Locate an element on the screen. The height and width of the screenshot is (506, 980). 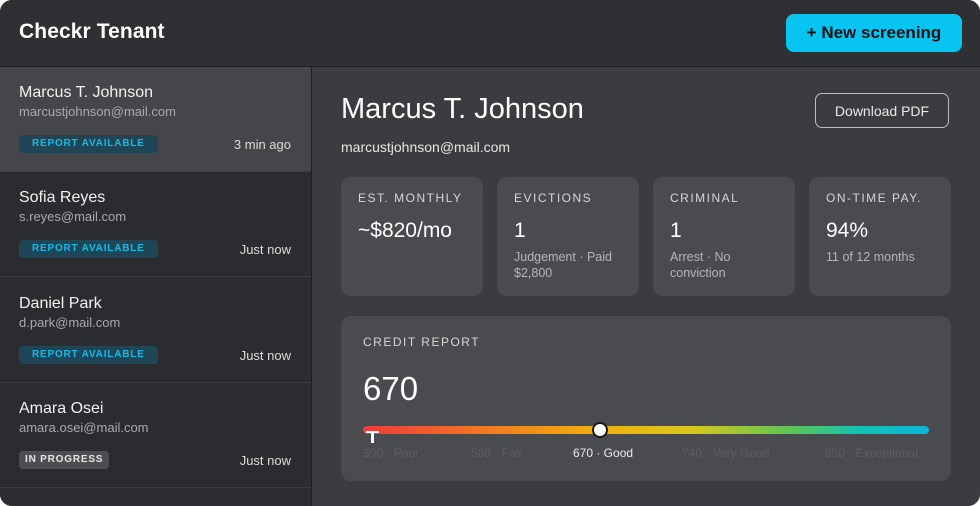
scale-label-poor: 300 · Poor is located at coordinates (391, 453).